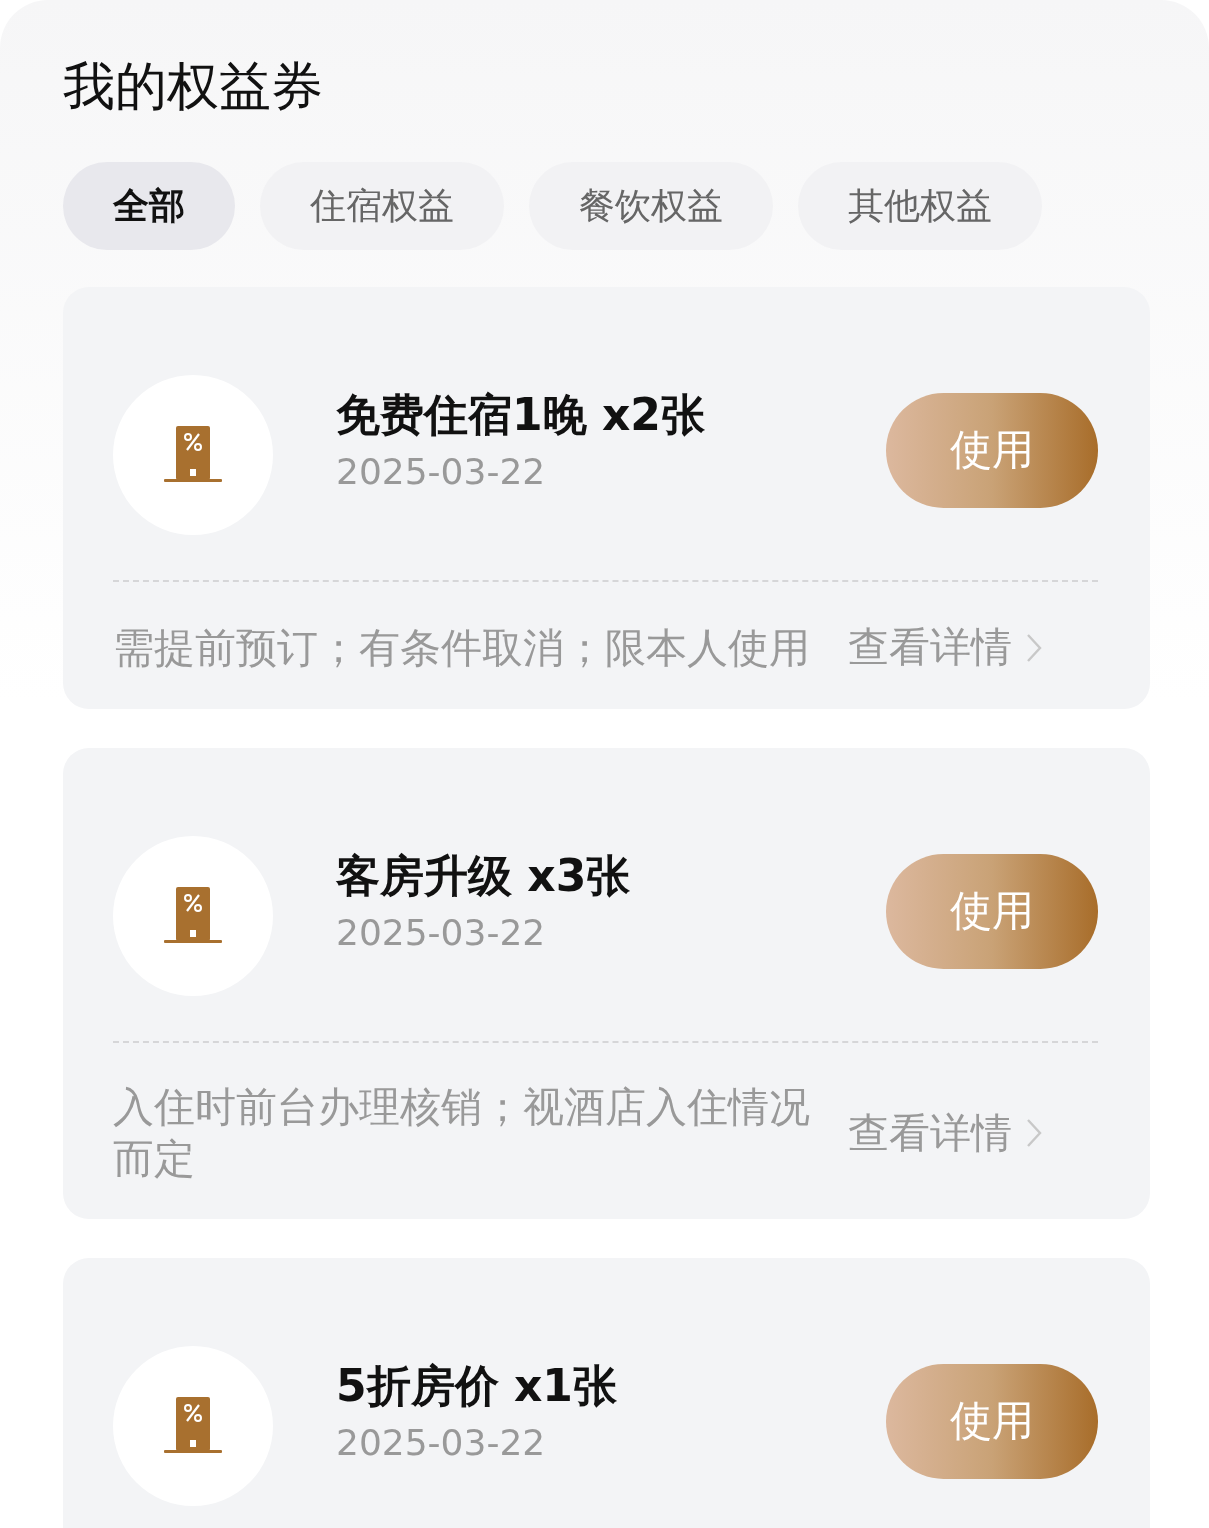  What do you see at coordinates (483, 876) in the screenshot?
I see `coupon-title: 客房升级 x3张` at bounding box center [483, 876].